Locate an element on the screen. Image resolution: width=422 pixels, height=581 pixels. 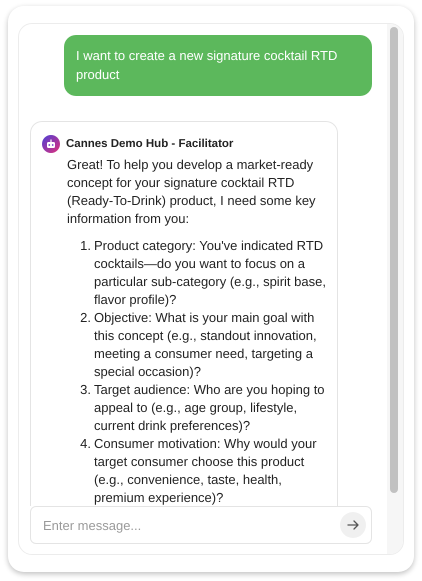
scrollbar-track is located at coordinates (395, 289).